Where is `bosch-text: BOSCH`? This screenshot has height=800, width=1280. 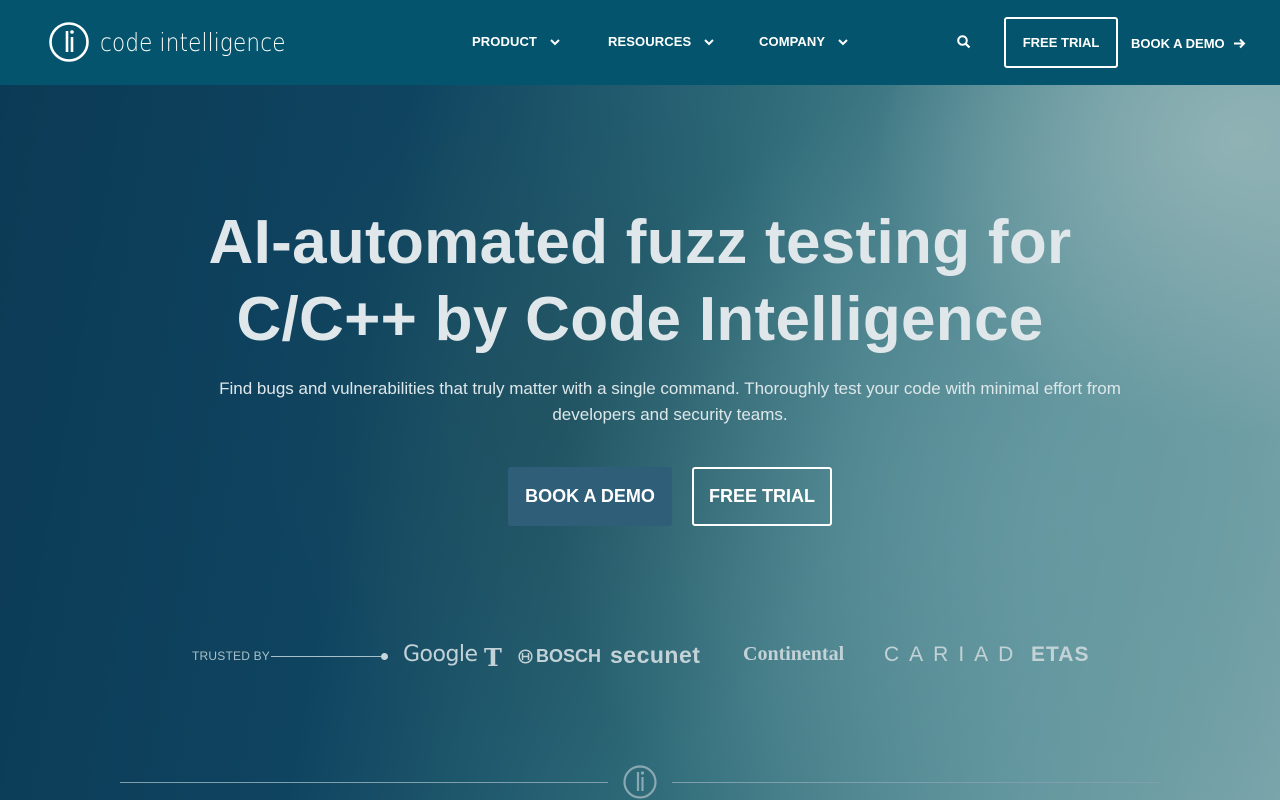
bosch-text: BOSCH is located at coordinates (569, 656).